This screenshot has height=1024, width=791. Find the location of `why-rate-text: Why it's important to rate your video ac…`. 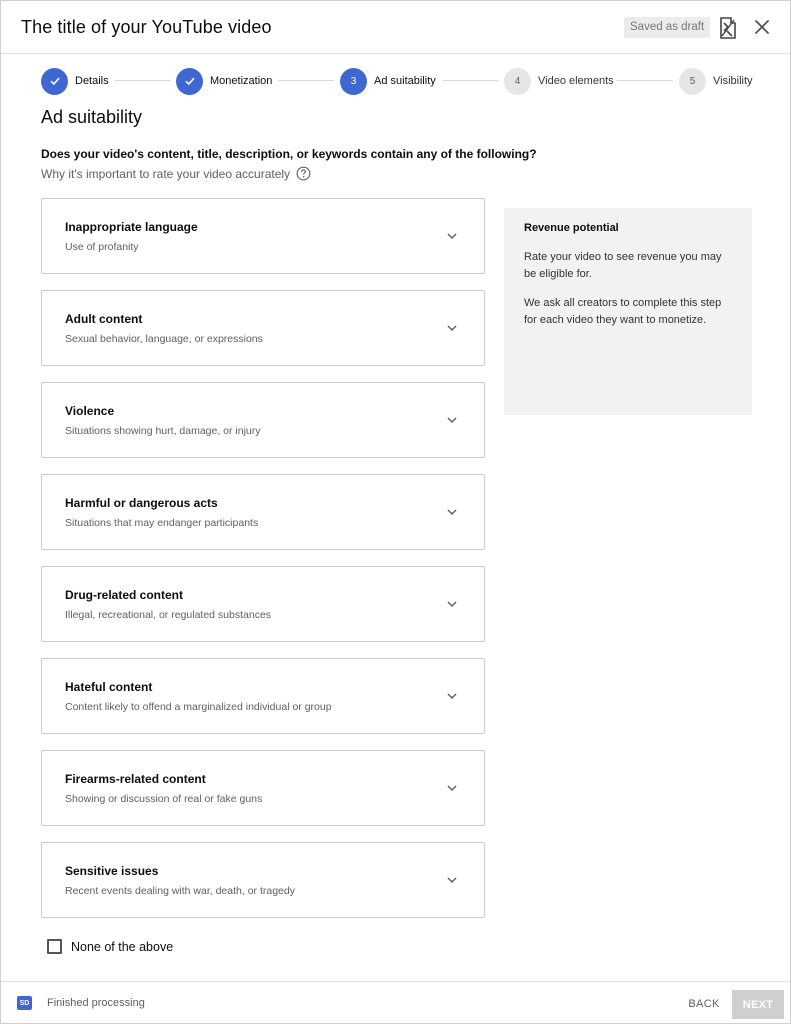

why-rate-text: Why it's important to rate your video ac… is located at coordinates (166, 173).